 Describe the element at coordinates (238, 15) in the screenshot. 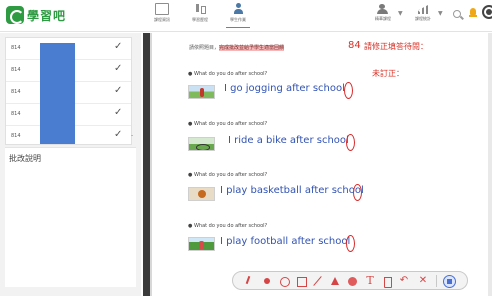

I see `tab-student-work: 學生作業` at that location.